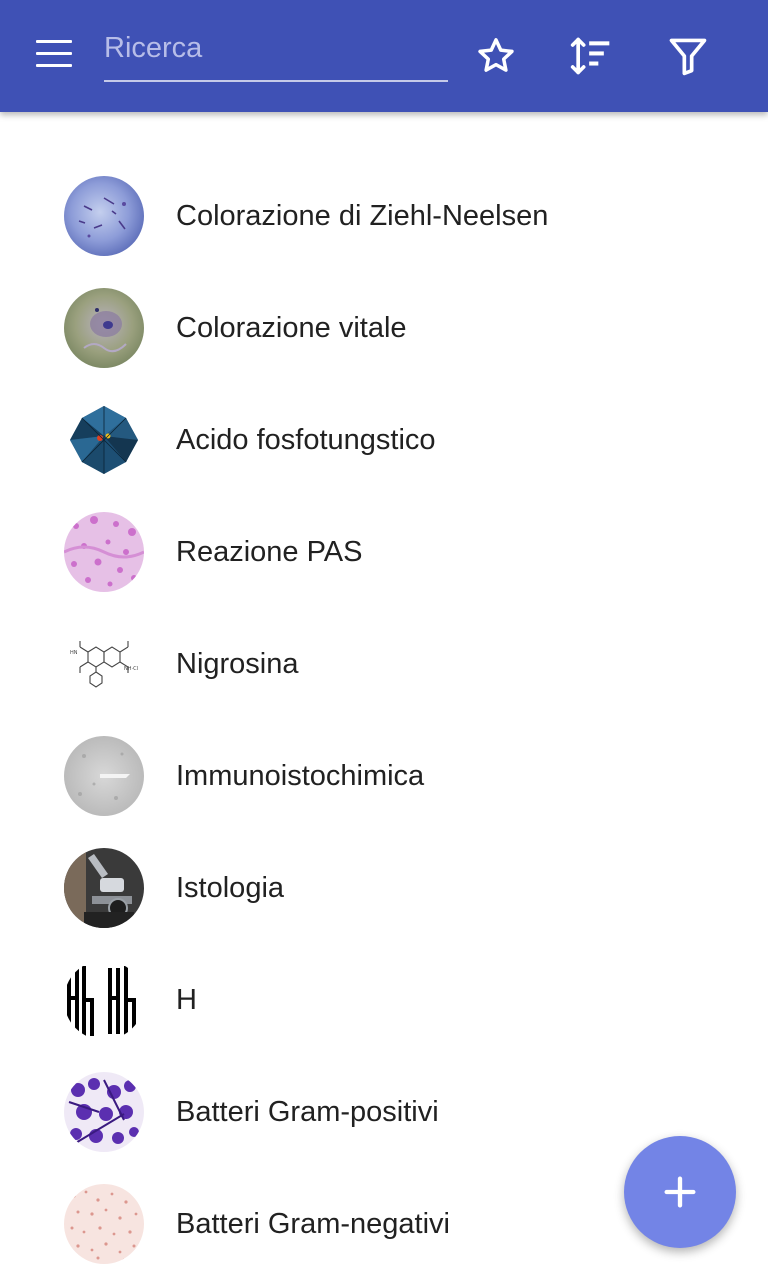 This screenshot has height=1280, width=768. What do you see at coordinates (237, 664) in the screenshot?
I see `item-label: Nigrosina` at bounding box center [237, 664].